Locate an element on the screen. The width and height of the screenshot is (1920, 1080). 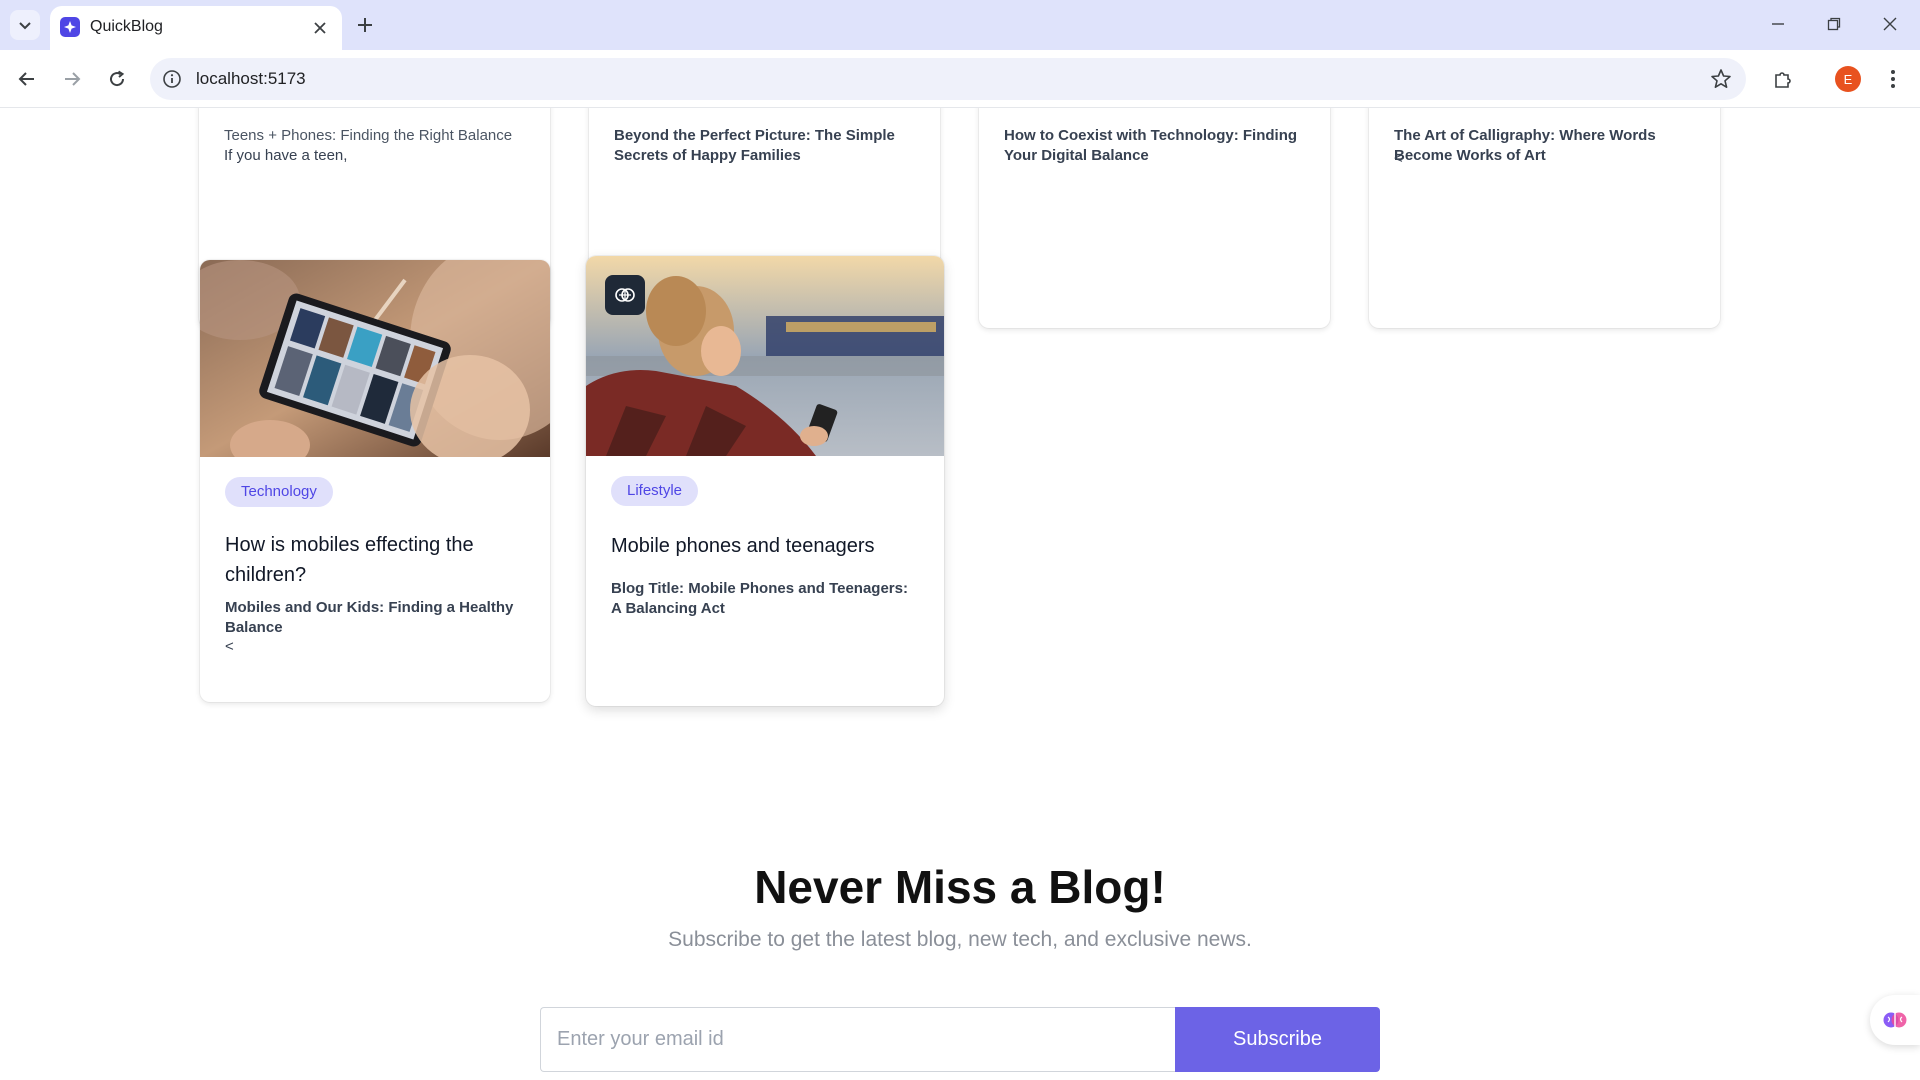
ai-summary-button is located at coordinates (625, 295).